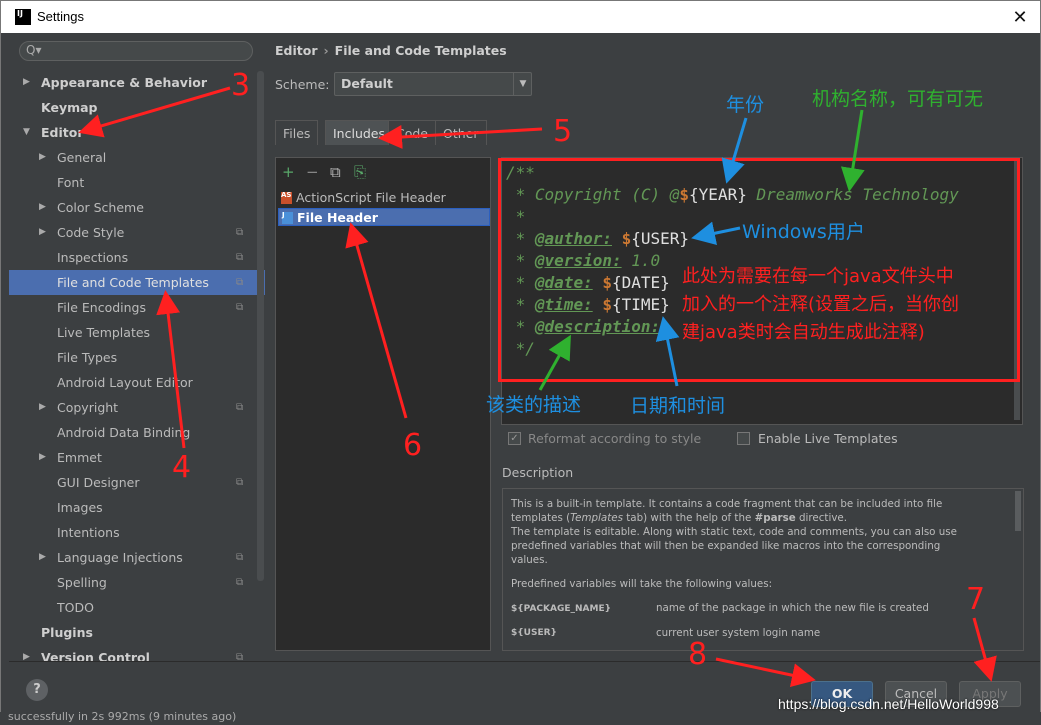 This screenshot has height=725, width=1041. I want to click on sidebar-item-file-types: File Types, so click(137, 357).